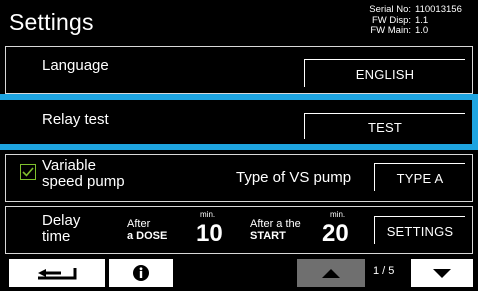 This screenshot has height=291, width=478. I want to click on delay-time-line2: time, so click(56, 236).